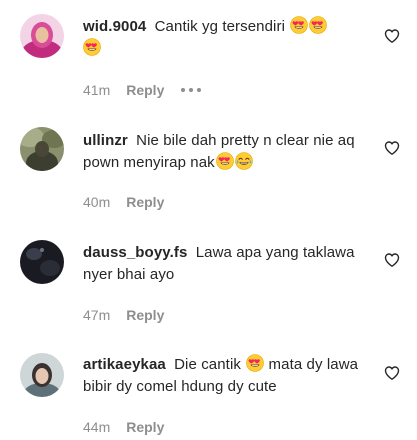 The height and width of the screenshot is (440, 417). What do you see at coordinates (124, 364) in the screenshot?
I see `comment-username: artikaeykaa` at bounding box center [124, 364].